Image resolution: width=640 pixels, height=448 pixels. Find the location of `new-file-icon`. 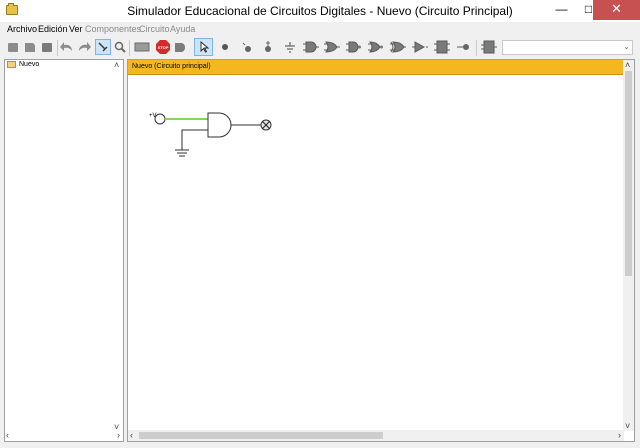

new-file-icon is located at coordinates (13, 47).